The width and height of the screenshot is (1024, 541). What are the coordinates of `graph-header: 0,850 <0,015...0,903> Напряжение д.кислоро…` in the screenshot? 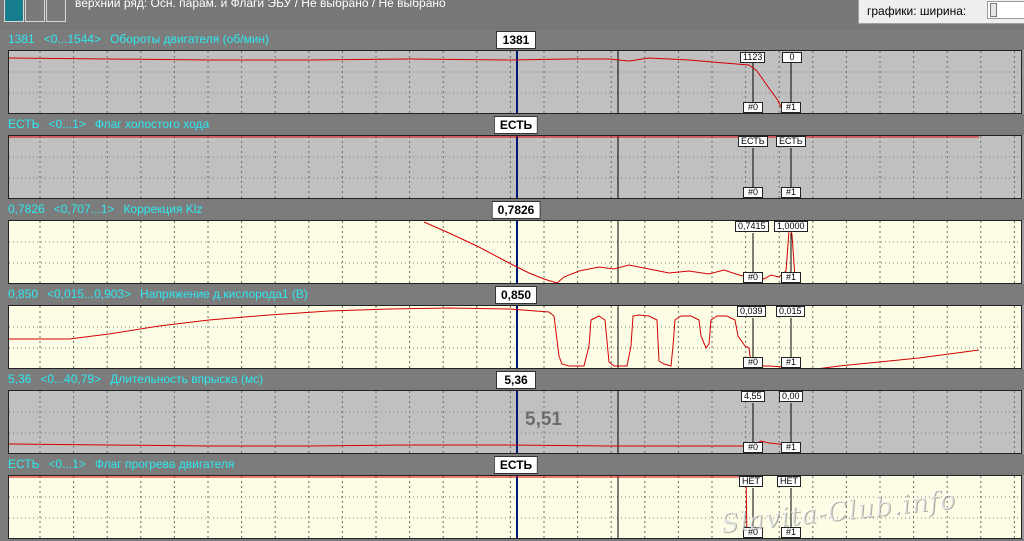 It's located at (512, 294).